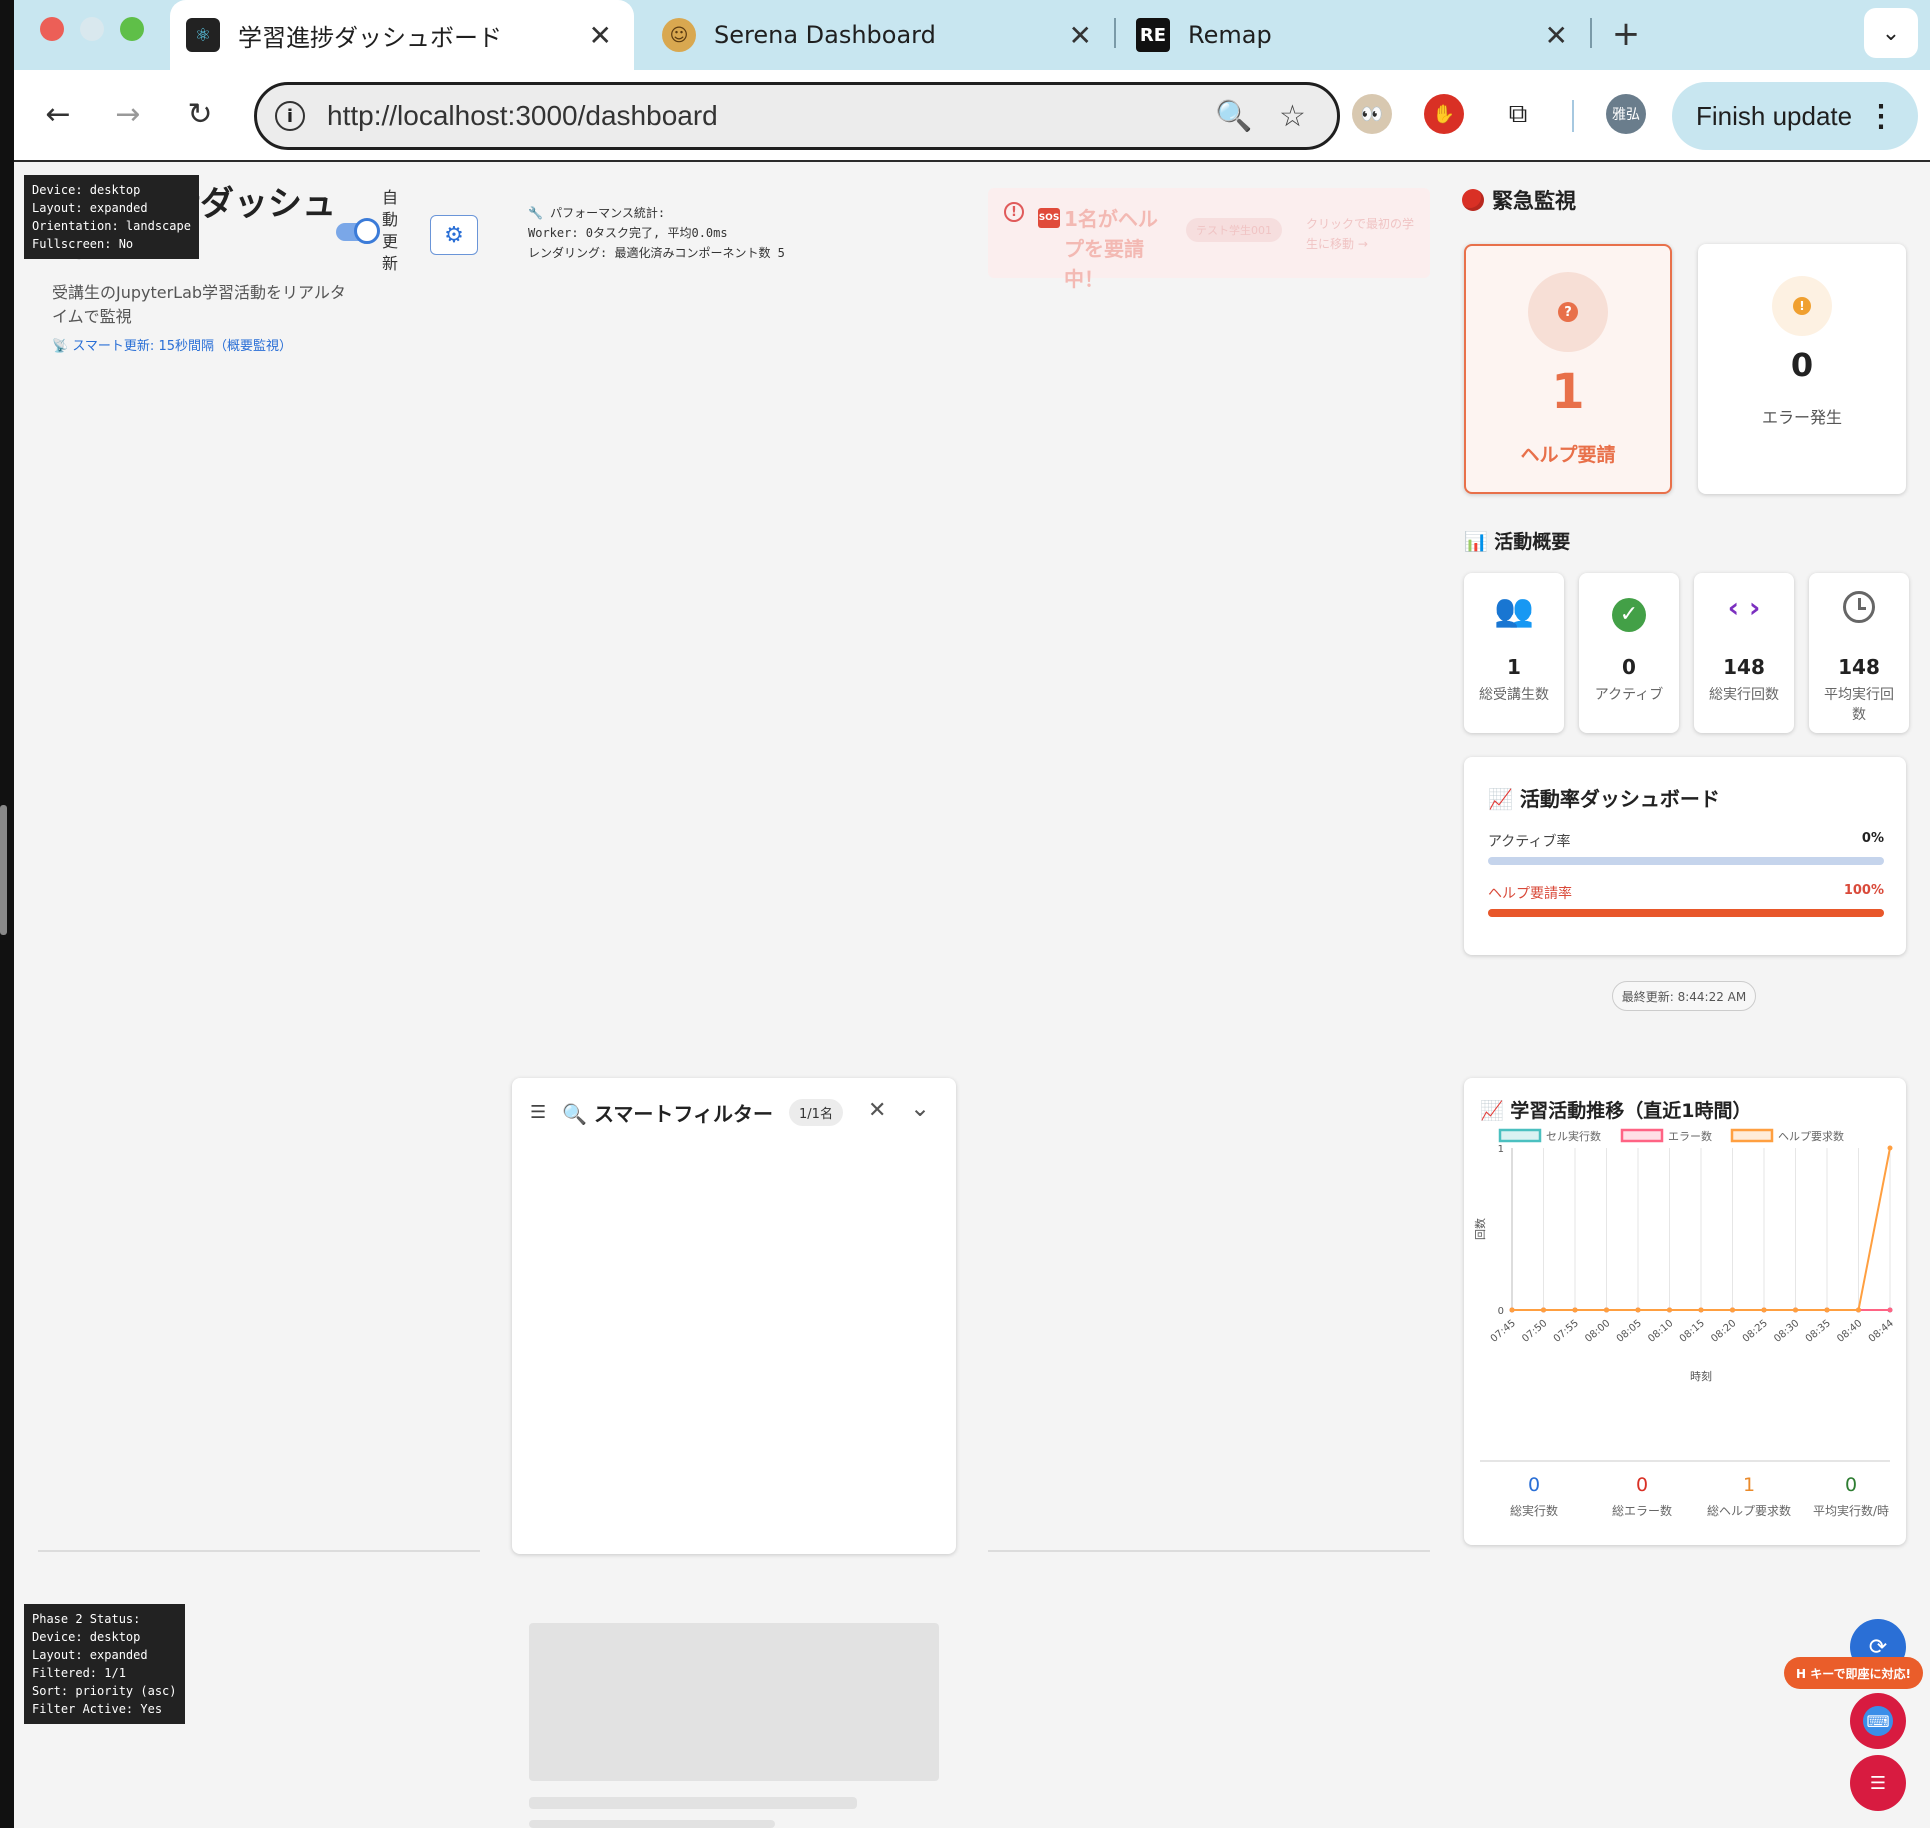 The width and height of the screenshot is (1930, 1828). What do you see at coordinates (1501, 1149) in the screenshot?
I see `y-tick-label: 1` at bounding box center [1501, 1149].